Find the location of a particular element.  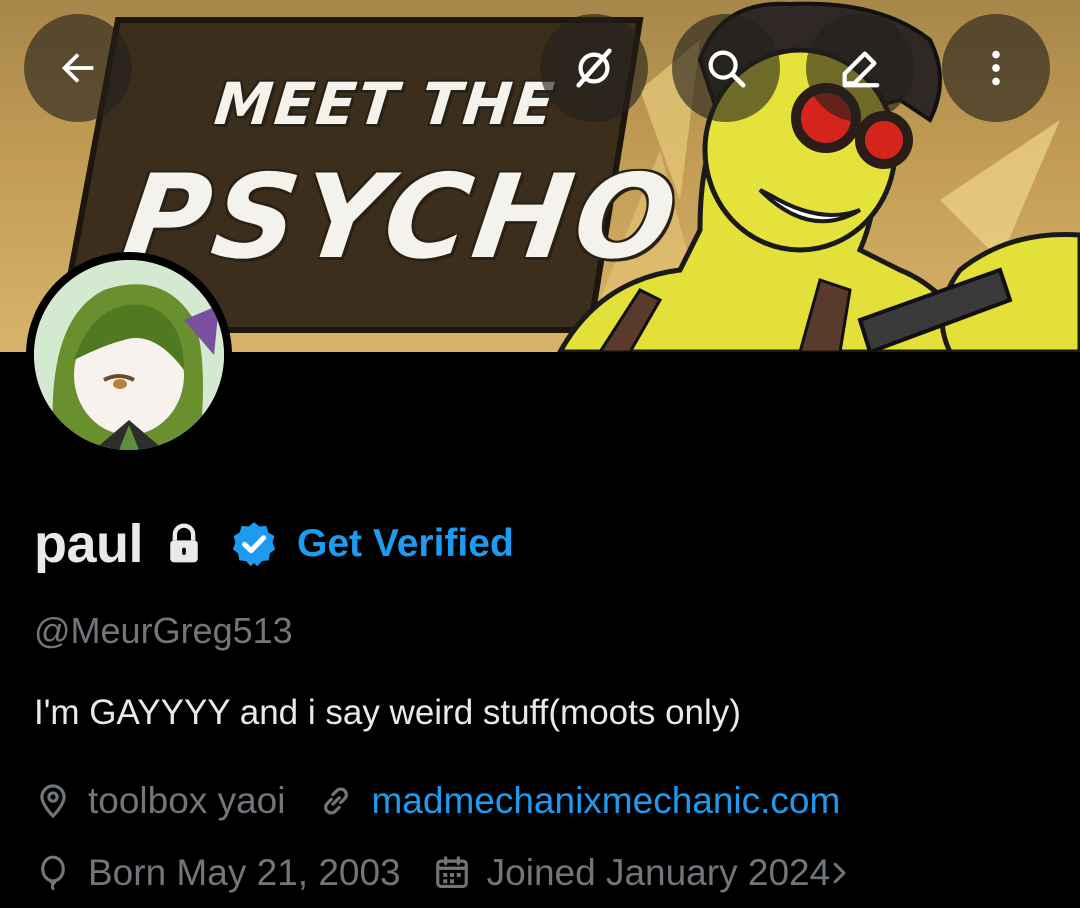

get-verified-link: Get Verified is located at coordinates (371, 544).